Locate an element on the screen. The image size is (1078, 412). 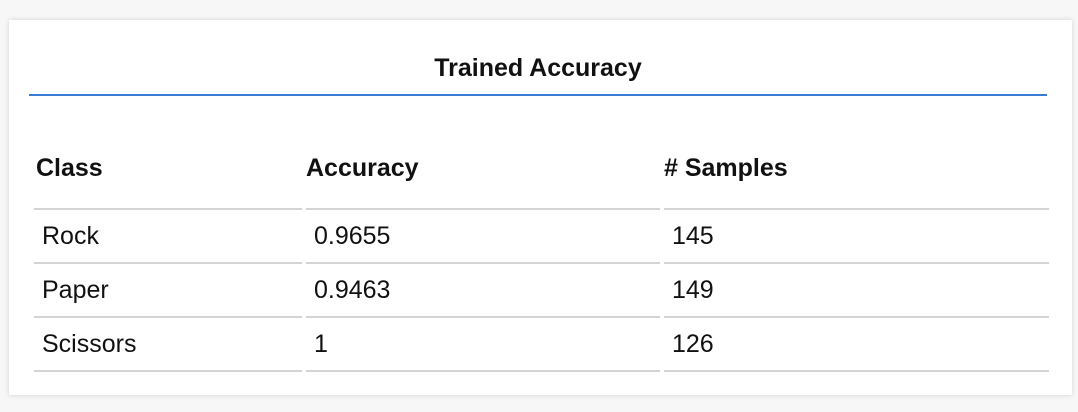
column-header-class: Class is located at coordinates (168, 169).